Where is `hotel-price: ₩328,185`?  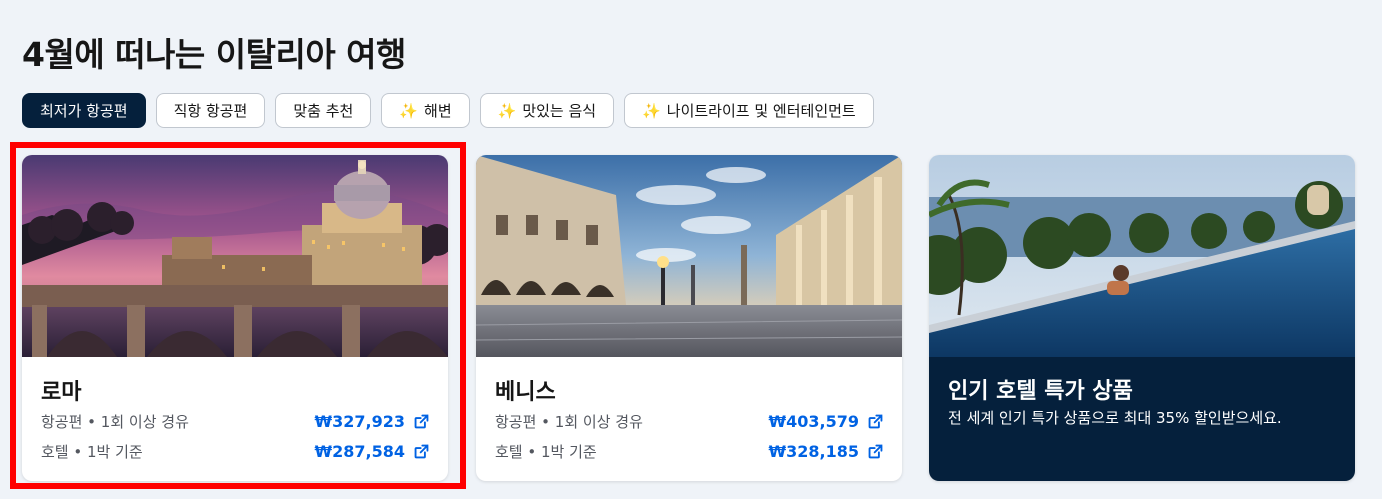 hotel-price: ₩328,185 is located at coordinates (813, 451).